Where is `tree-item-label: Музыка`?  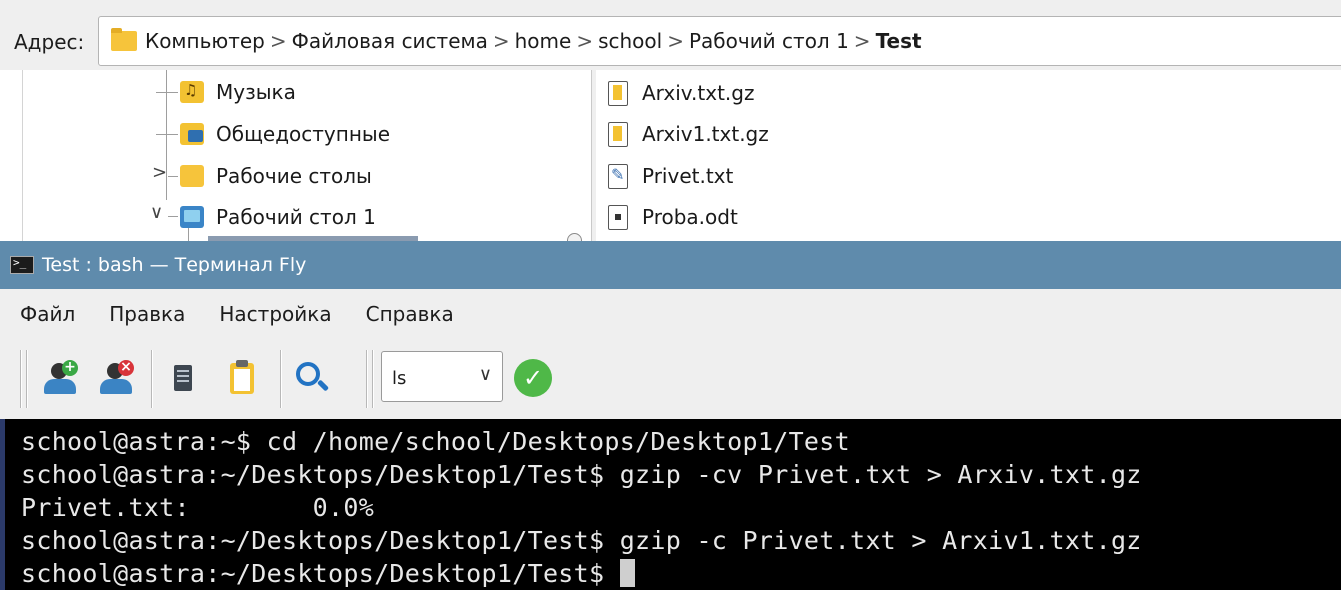
tree-item-label: Музыка is located at coordinates (256, 92).